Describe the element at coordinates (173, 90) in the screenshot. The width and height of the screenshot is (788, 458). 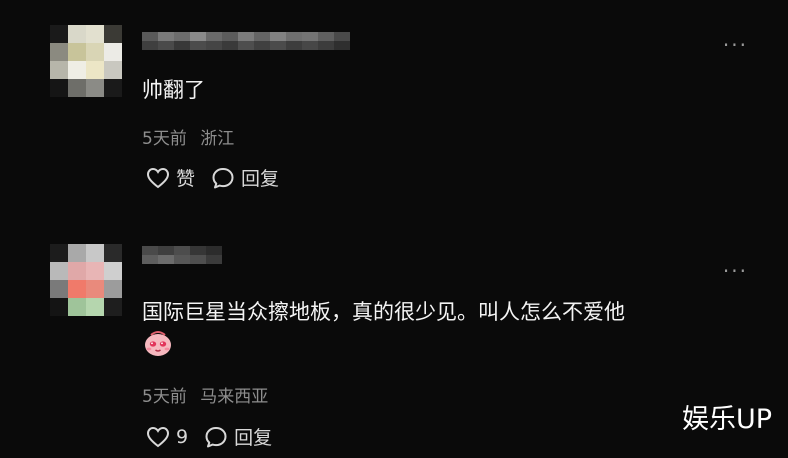
I see `comment-text: 帅翻了` at that location.